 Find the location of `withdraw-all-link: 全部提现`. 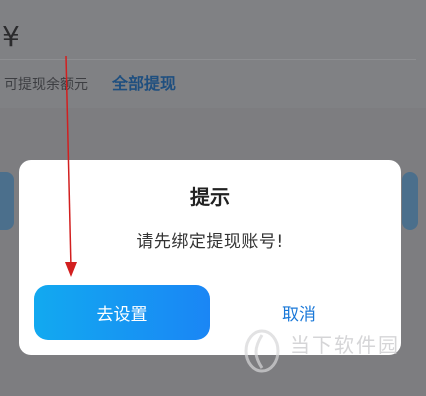

withdraw-all-link: 全部提现 is located at coordinates (144, 84).